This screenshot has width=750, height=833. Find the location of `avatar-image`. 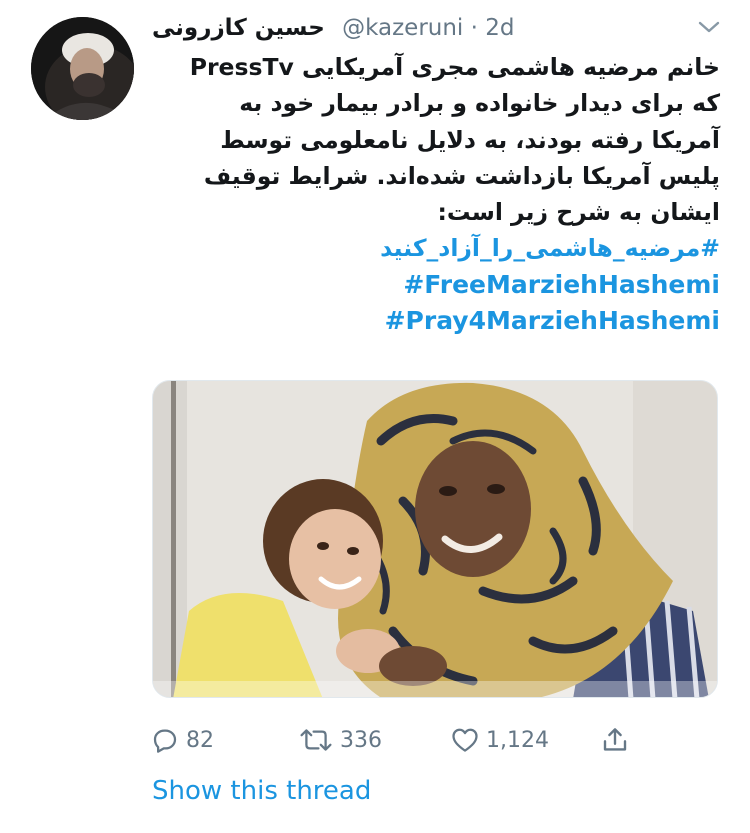

avatar-image is located at coordinates (82, 68).